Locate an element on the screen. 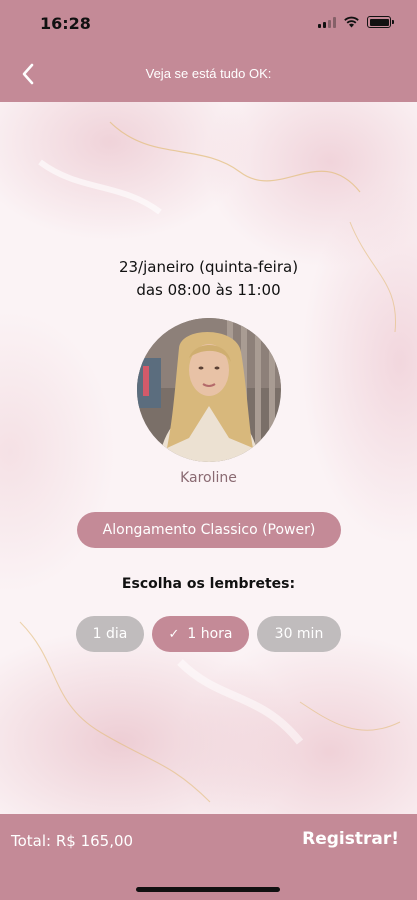 The height and width of the screenshot is (900, 417). reminder-label: 1 dia is located at coordinates (110, 634).